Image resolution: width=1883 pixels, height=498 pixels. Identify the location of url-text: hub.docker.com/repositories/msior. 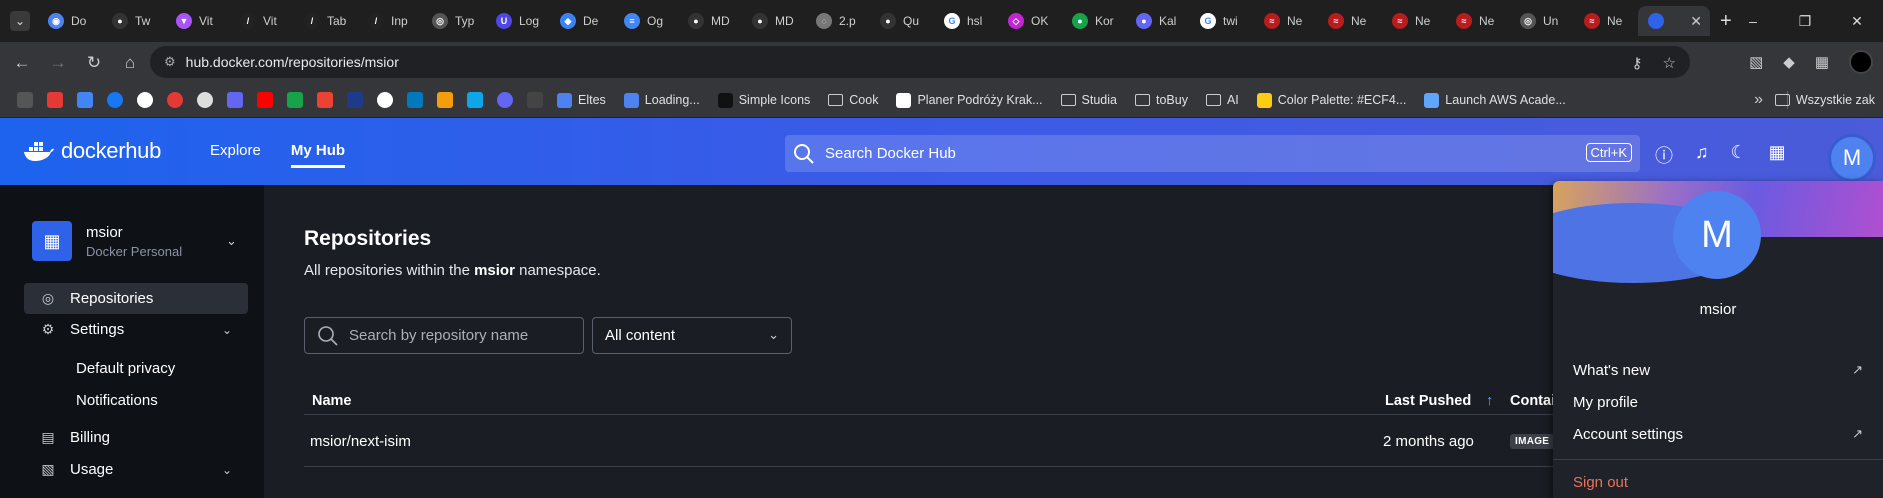
(292, 62).